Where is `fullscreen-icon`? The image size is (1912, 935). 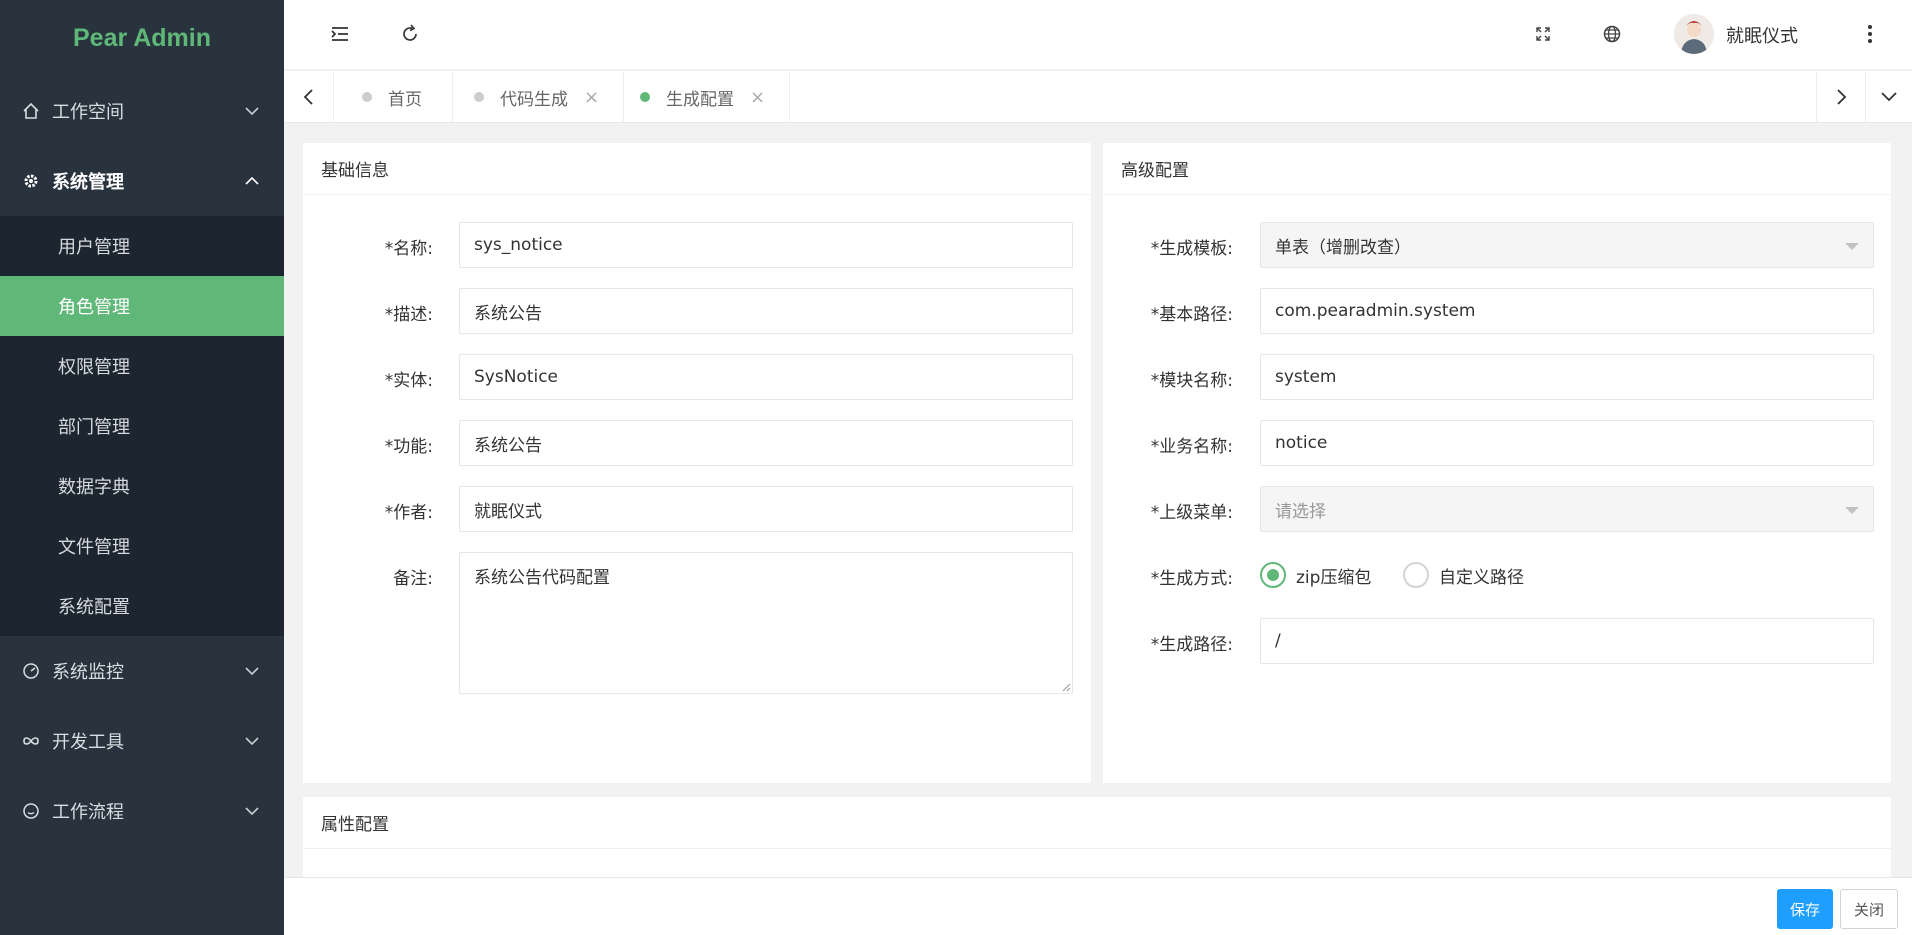
fullscreen-icon is located at coordinates (1543, 34).